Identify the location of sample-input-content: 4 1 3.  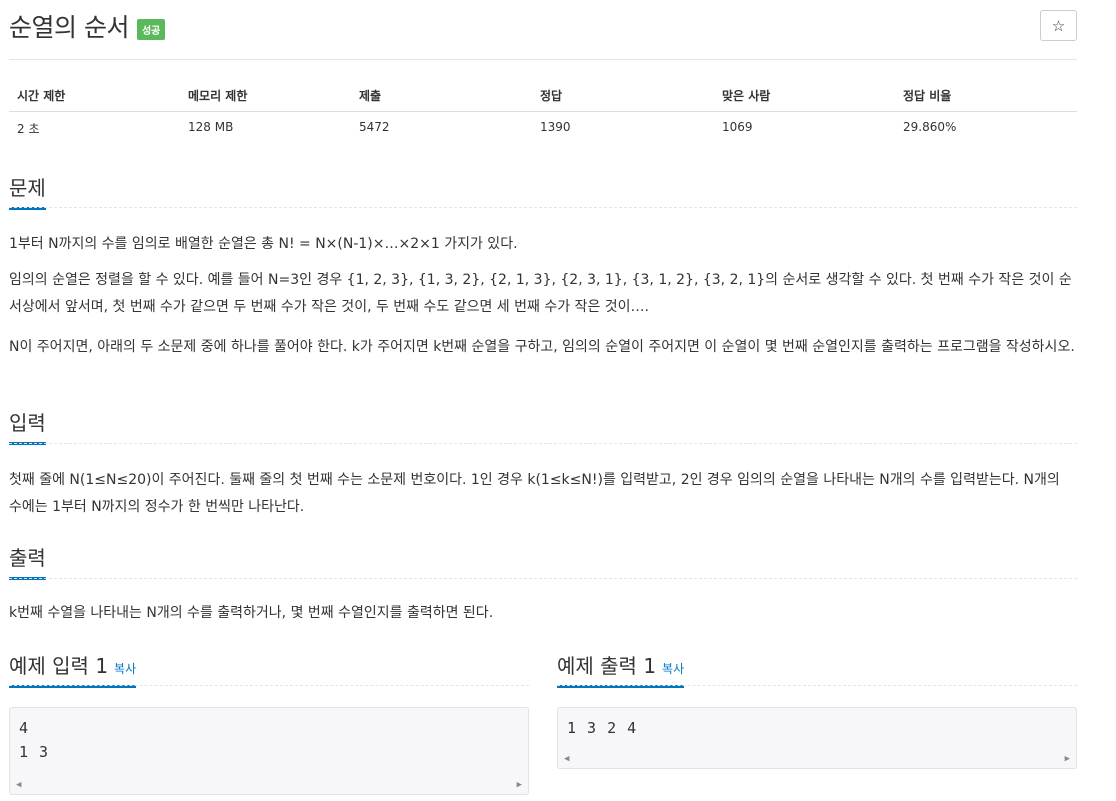
(34, 740).